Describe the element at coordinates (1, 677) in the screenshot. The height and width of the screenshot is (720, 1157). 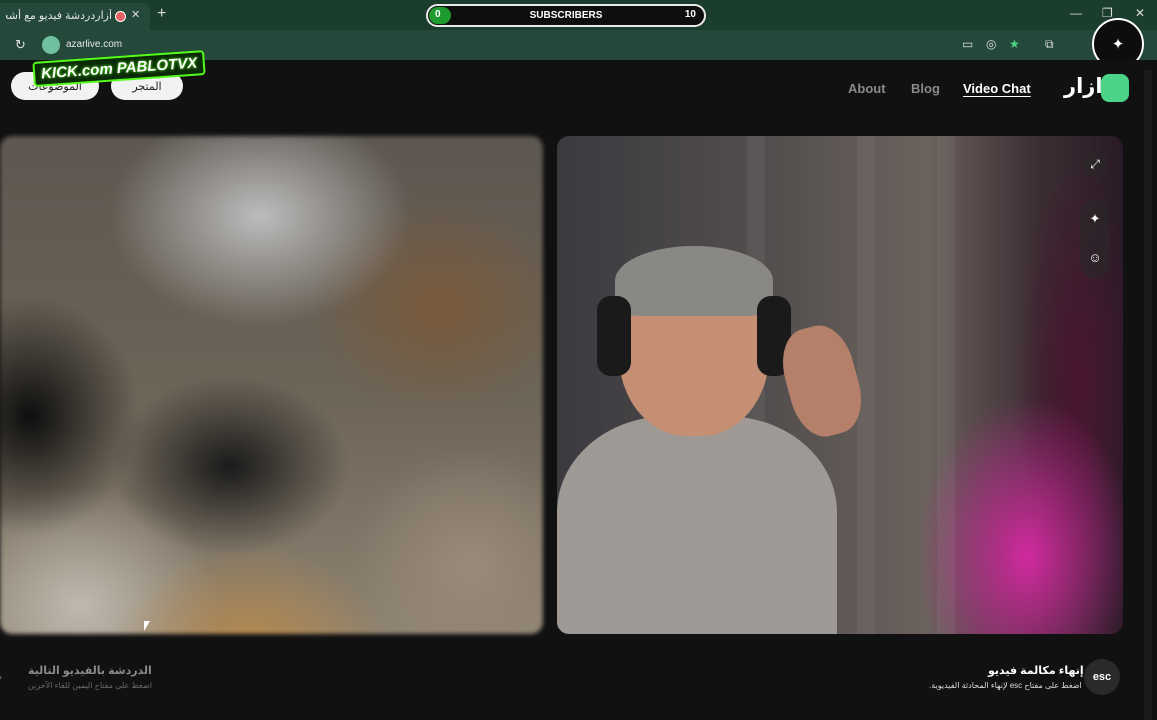
I see `next-arrow-icon: ›` at that location.